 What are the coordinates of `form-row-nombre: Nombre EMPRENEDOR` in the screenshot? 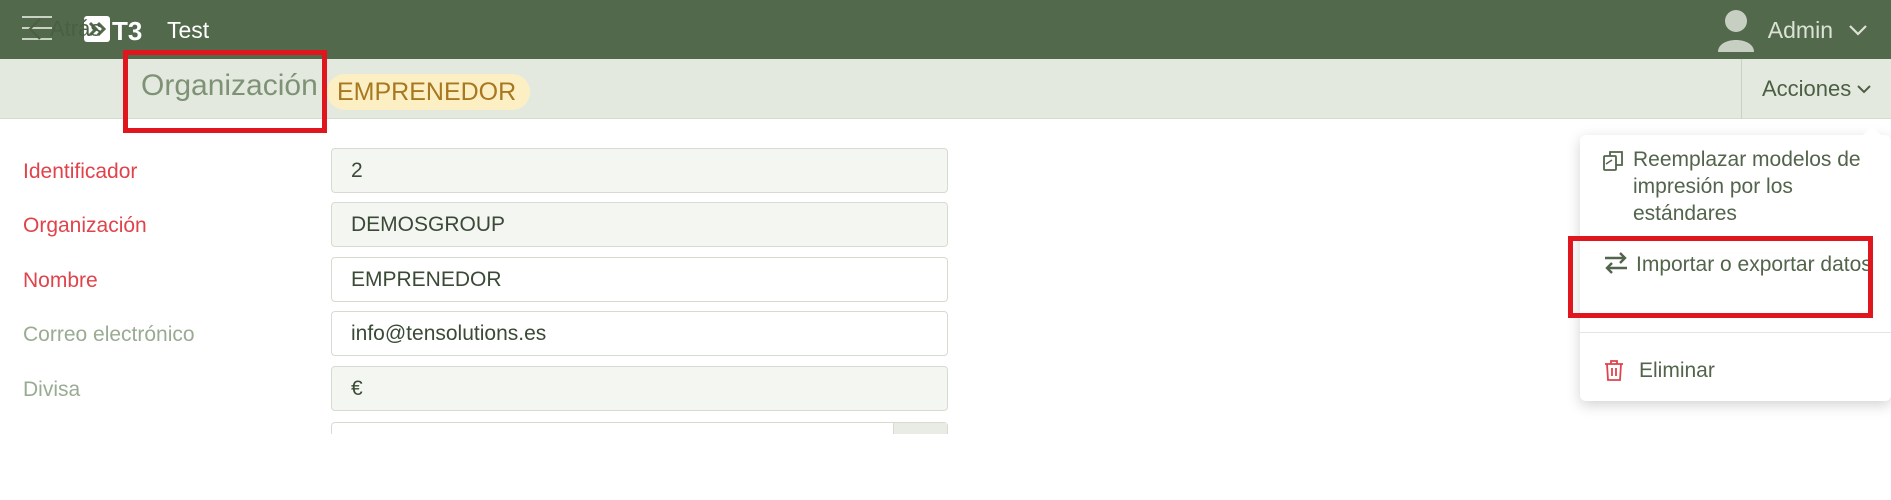 It's located at (478, 280).